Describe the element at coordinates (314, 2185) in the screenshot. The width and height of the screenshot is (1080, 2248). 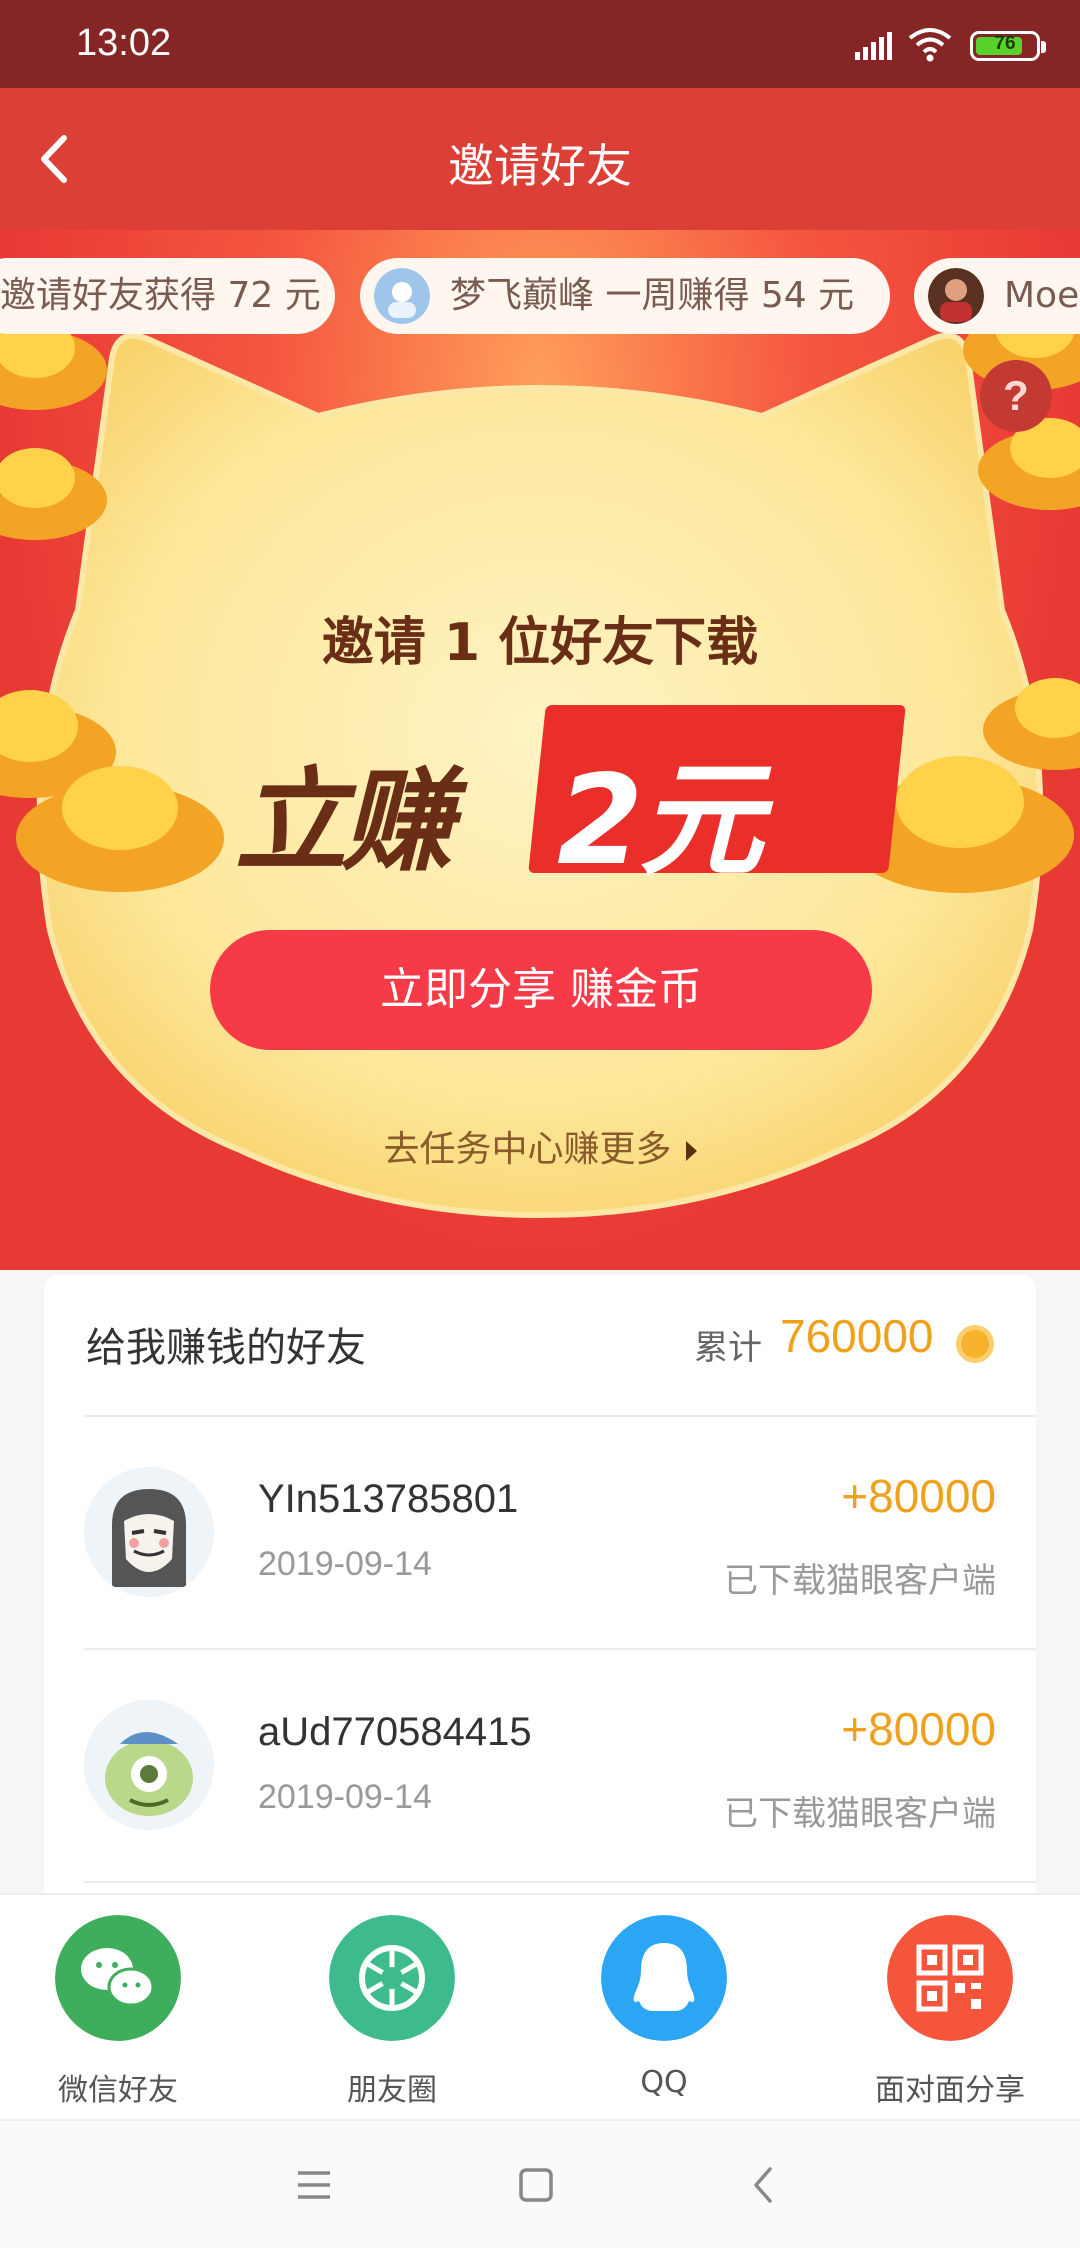
I see `menu-icon` at that location.